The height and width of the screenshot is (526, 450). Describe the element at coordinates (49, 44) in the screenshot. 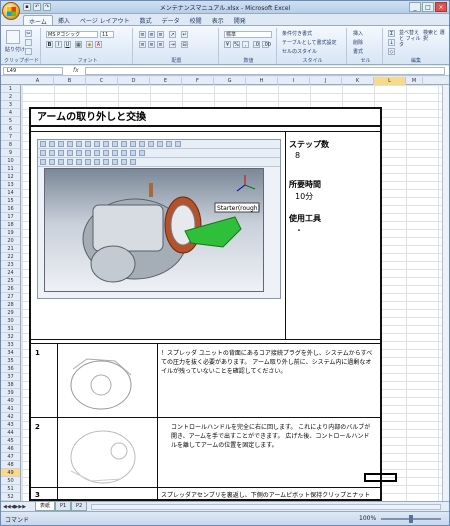

I see `bold-button: B` at that location.